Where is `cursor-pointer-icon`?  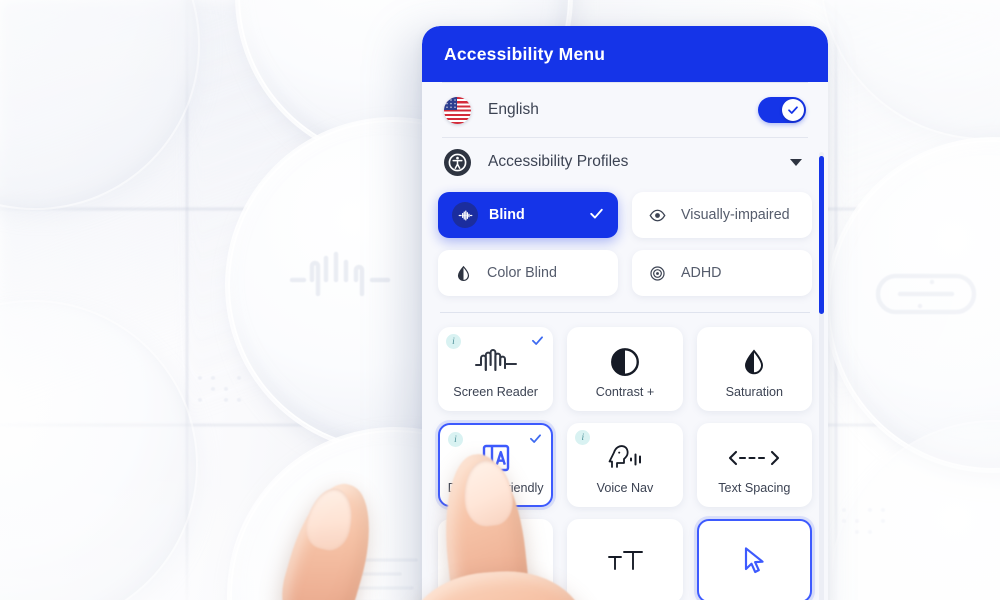
cursor-pointer-icon is located at coordinates (754, 561).